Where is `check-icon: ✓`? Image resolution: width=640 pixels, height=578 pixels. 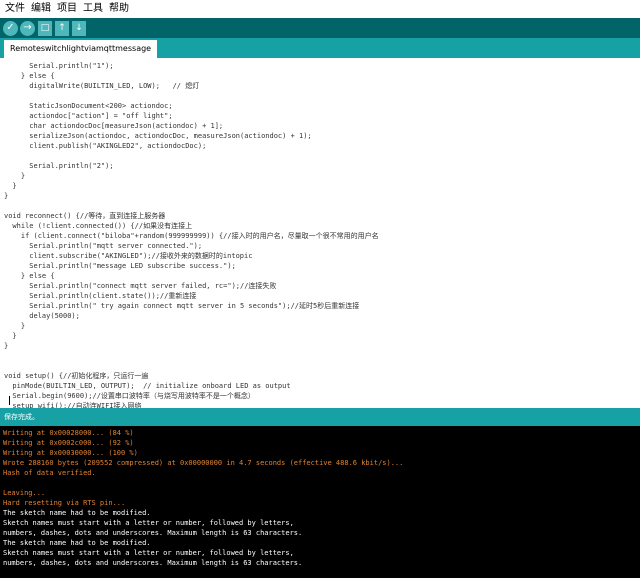 check-icon: ✓ is located at coordinates (10, 27).